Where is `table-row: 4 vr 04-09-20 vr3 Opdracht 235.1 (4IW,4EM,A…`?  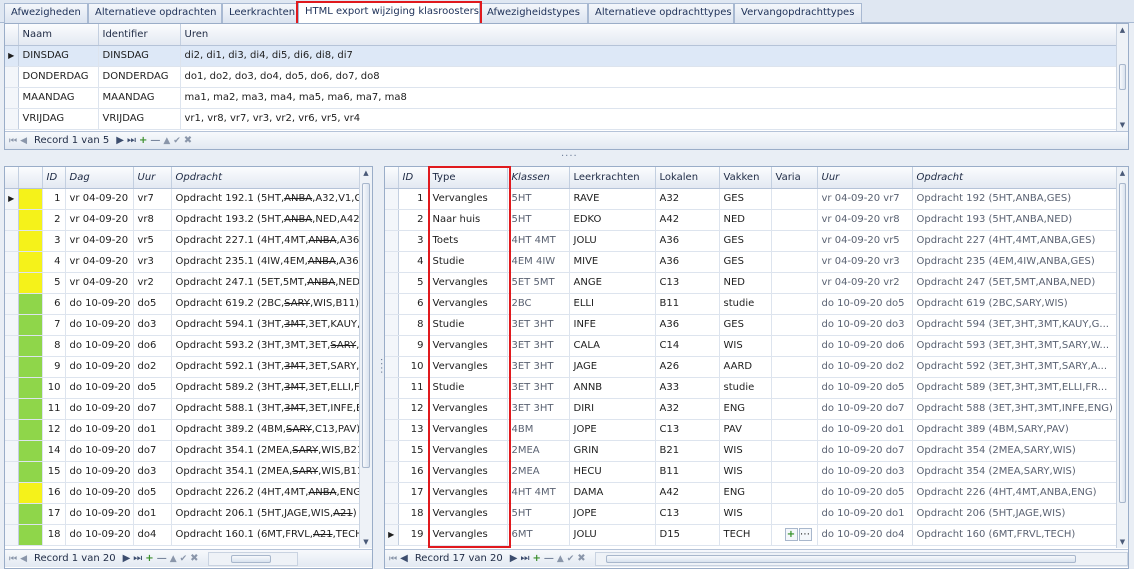 table-row: 4 vr 04-09-20 vr3 Opdracht 235.1 (4IW,4EM,A… is located at coordinates (182, 262).